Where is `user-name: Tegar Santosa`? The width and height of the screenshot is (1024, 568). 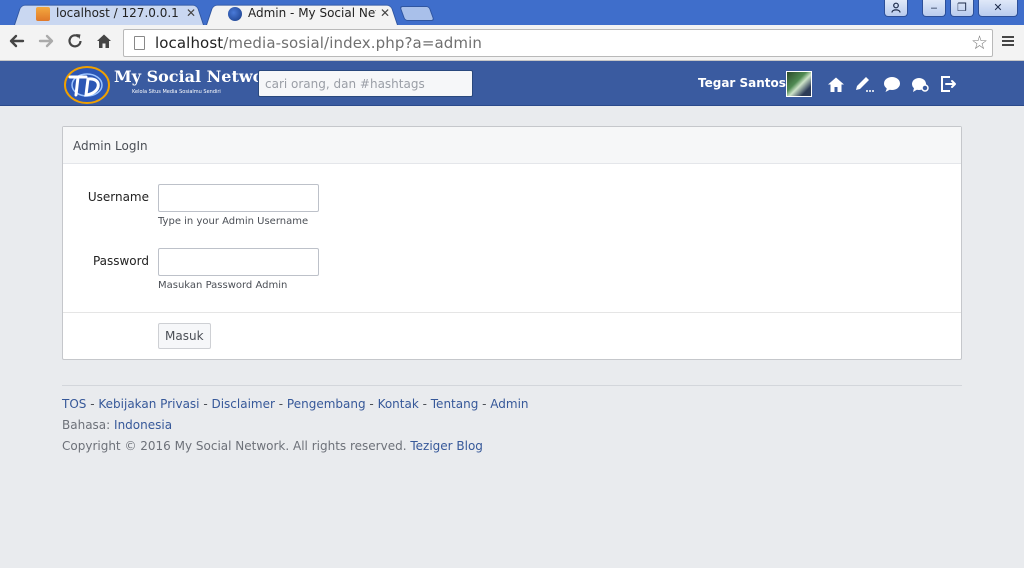
user-name: Tegar Santosa is located at coordinates (746, 83).